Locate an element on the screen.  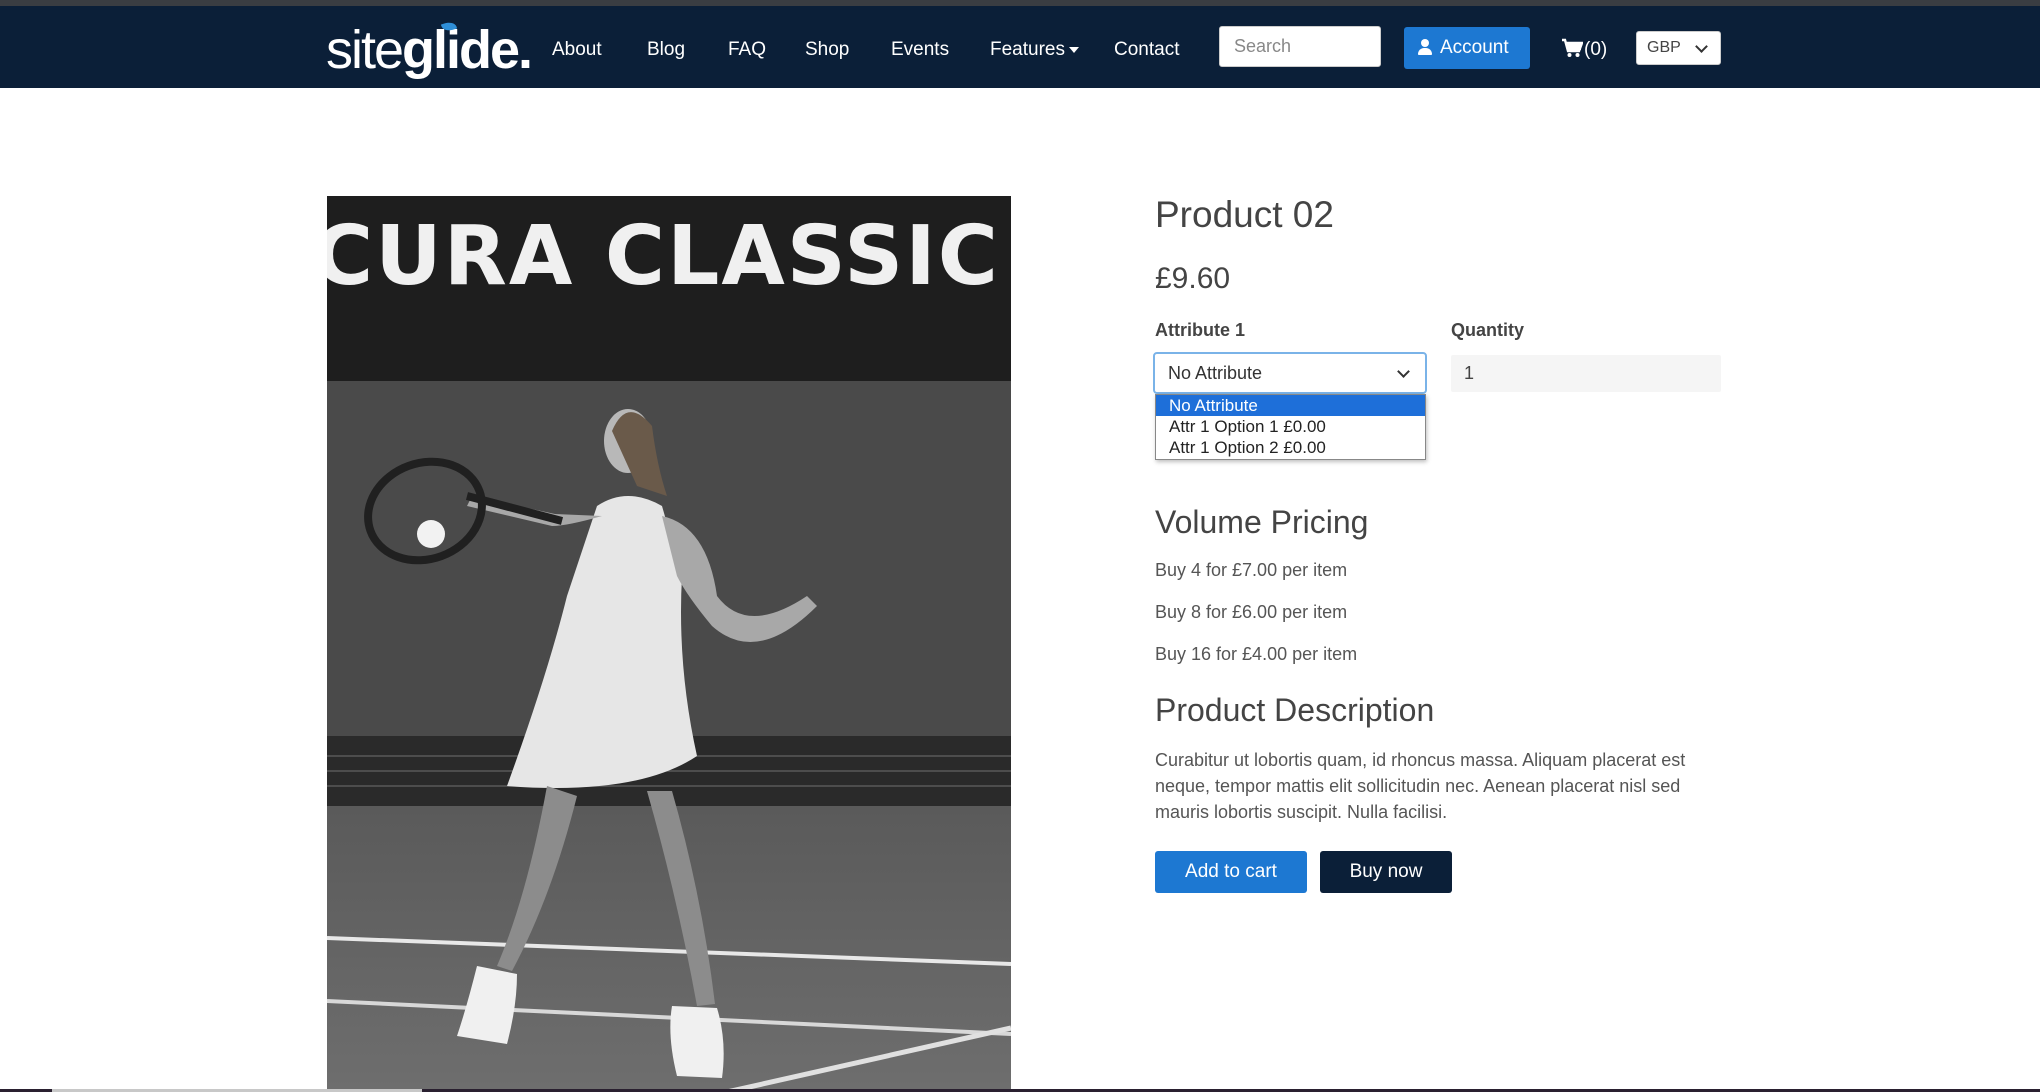
product-description-heading: Product Description is located at coordinates (1295, 710).